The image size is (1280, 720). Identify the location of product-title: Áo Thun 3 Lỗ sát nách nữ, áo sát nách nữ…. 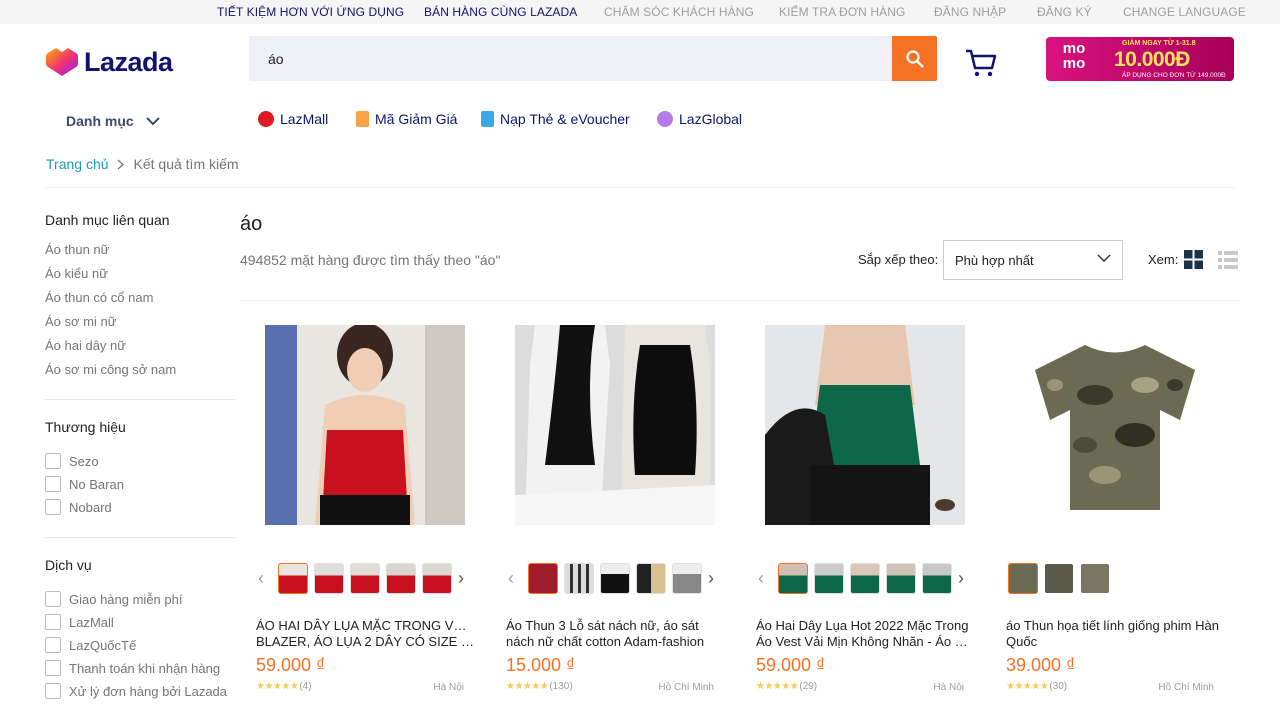
(615, 634).